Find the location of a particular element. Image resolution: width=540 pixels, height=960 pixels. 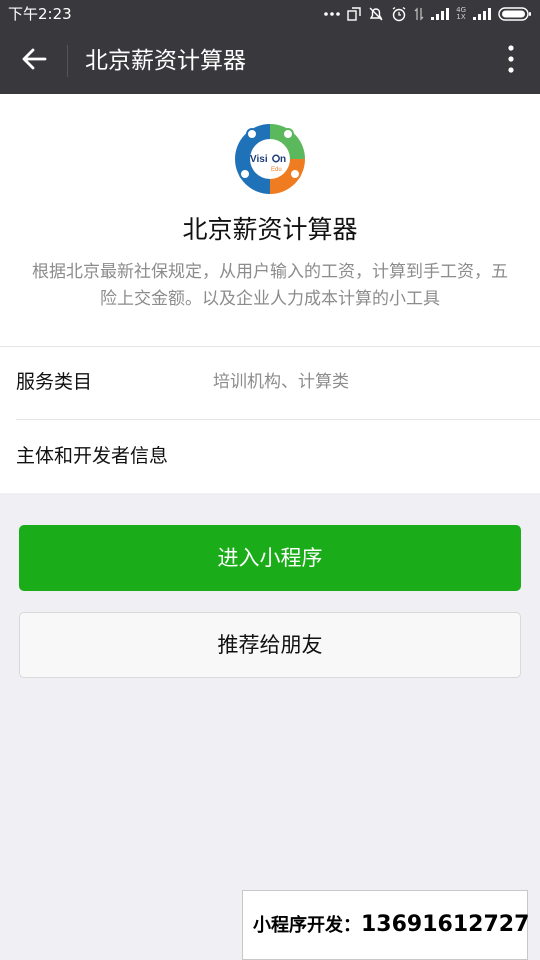

status-bar: 下午2:23 4G 1X is located at coordinates (270, 14).